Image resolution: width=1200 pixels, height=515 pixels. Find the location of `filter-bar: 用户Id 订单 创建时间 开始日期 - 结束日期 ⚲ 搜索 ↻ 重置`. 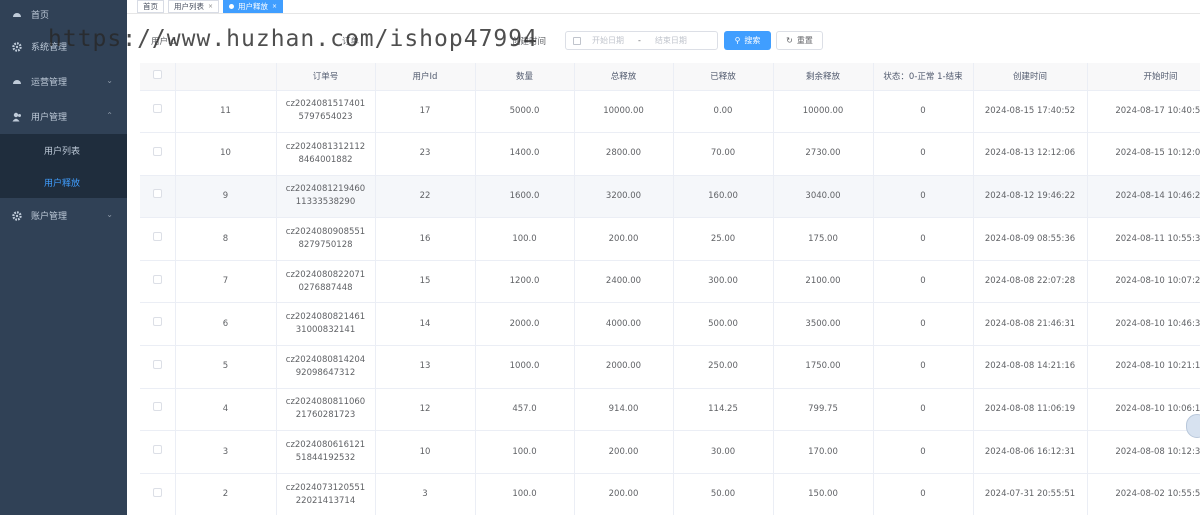

filter-bar: 用户Id 订单 创建时间 开始日期 - 结束日期 ⚲ 搜索 ↻ 重置 is located at coordinates (668, 41).